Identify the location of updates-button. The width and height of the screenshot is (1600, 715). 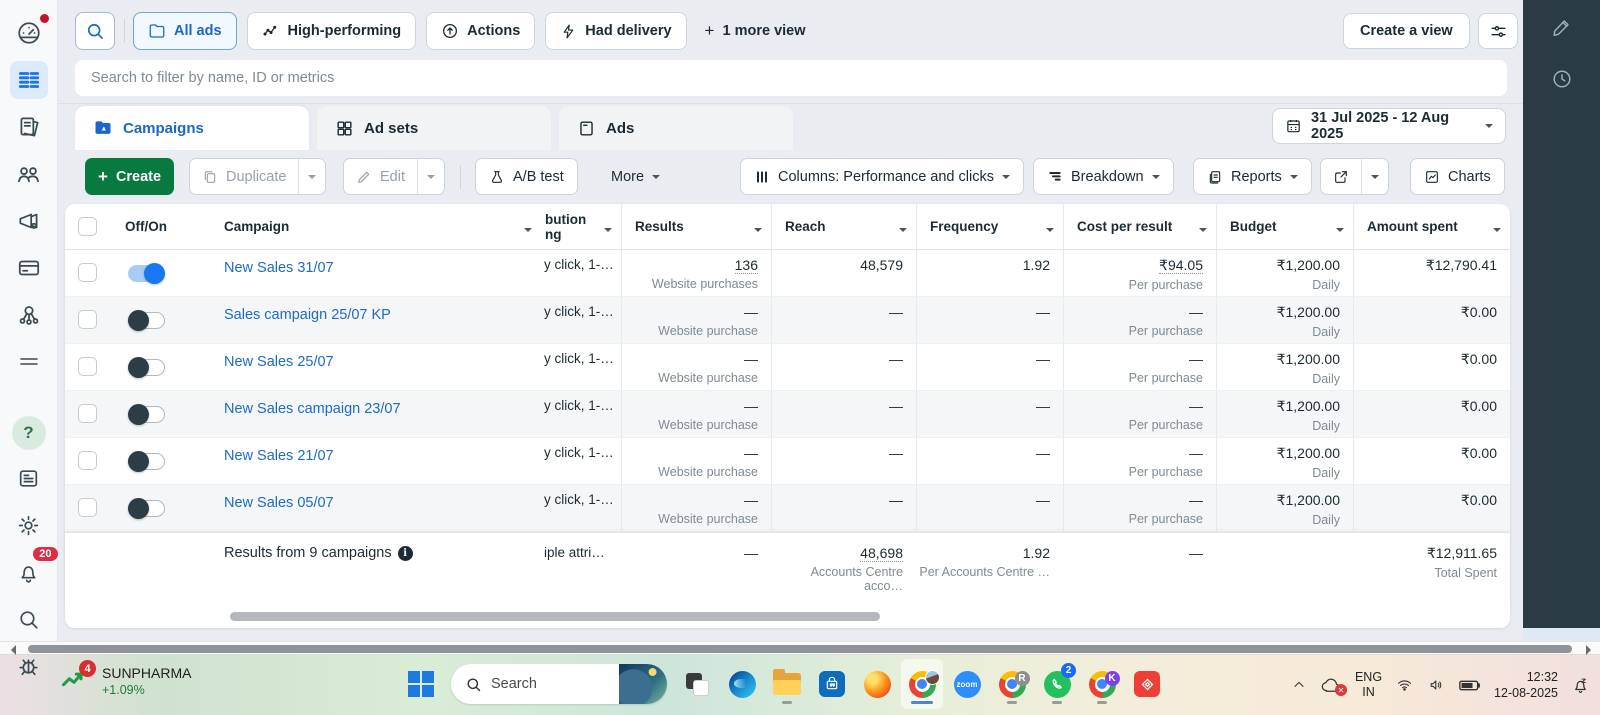
(29, 478).